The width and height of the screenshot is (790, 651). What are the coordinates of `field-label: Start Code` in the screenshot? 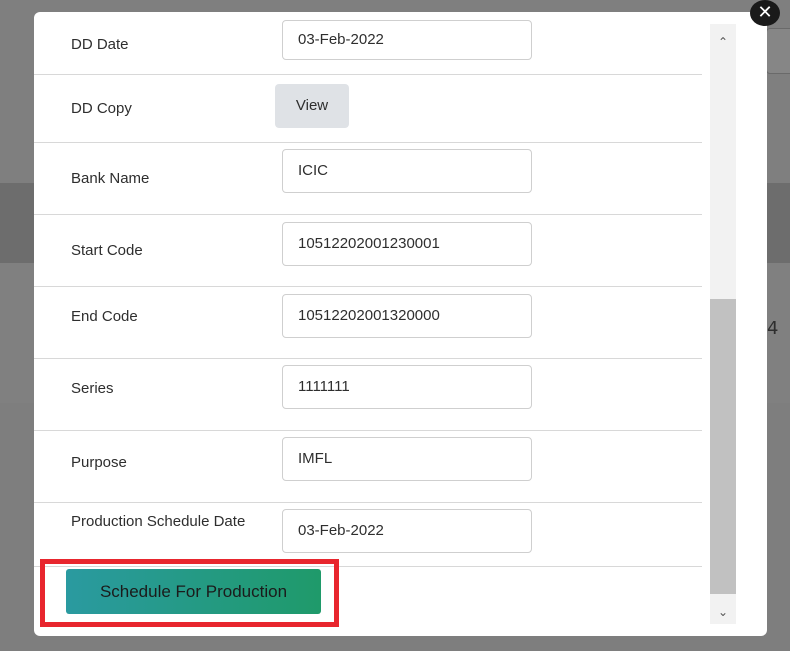 It's located at (107, 250).